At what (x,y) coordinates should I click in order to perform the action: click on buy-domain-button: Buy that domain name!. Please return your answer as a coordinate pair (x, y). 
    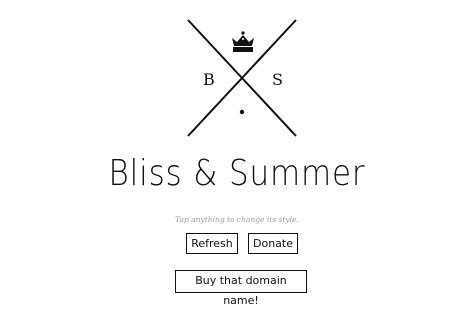
    Looking at the image, I should click on (241, 288).